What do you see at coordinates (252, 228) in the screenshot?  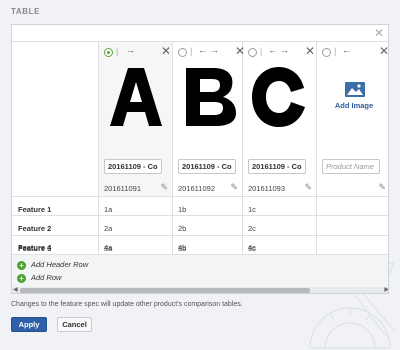 I see `feature-cell: 2c` at bounding box center [252, 228].